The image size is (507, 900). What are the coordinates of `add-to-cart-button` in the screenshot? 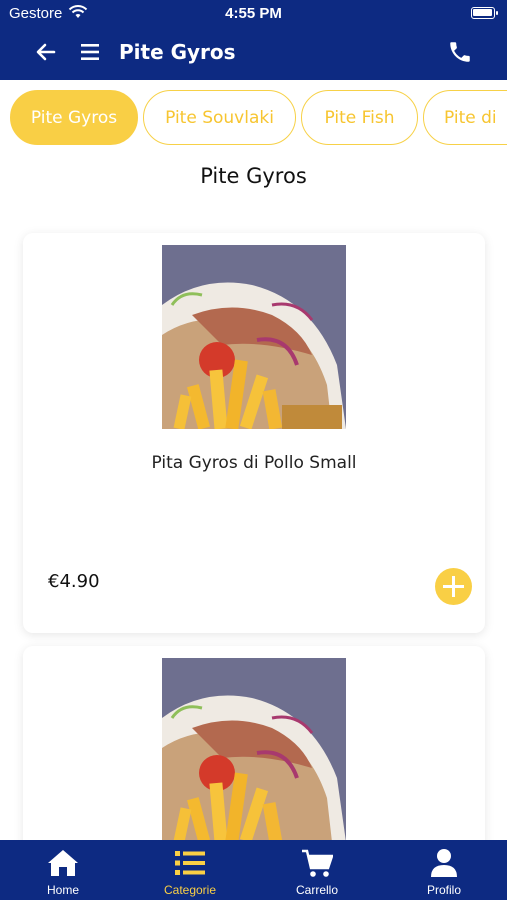 It's located at (453, 586).